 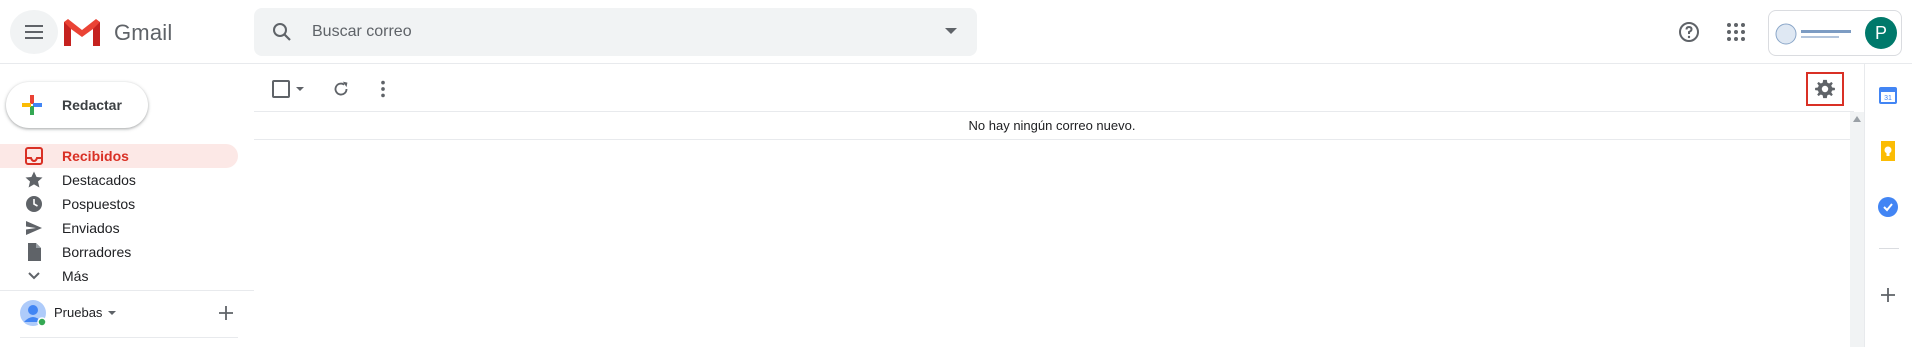 I want to click on main-menu-button, so click(x=34, y=32).